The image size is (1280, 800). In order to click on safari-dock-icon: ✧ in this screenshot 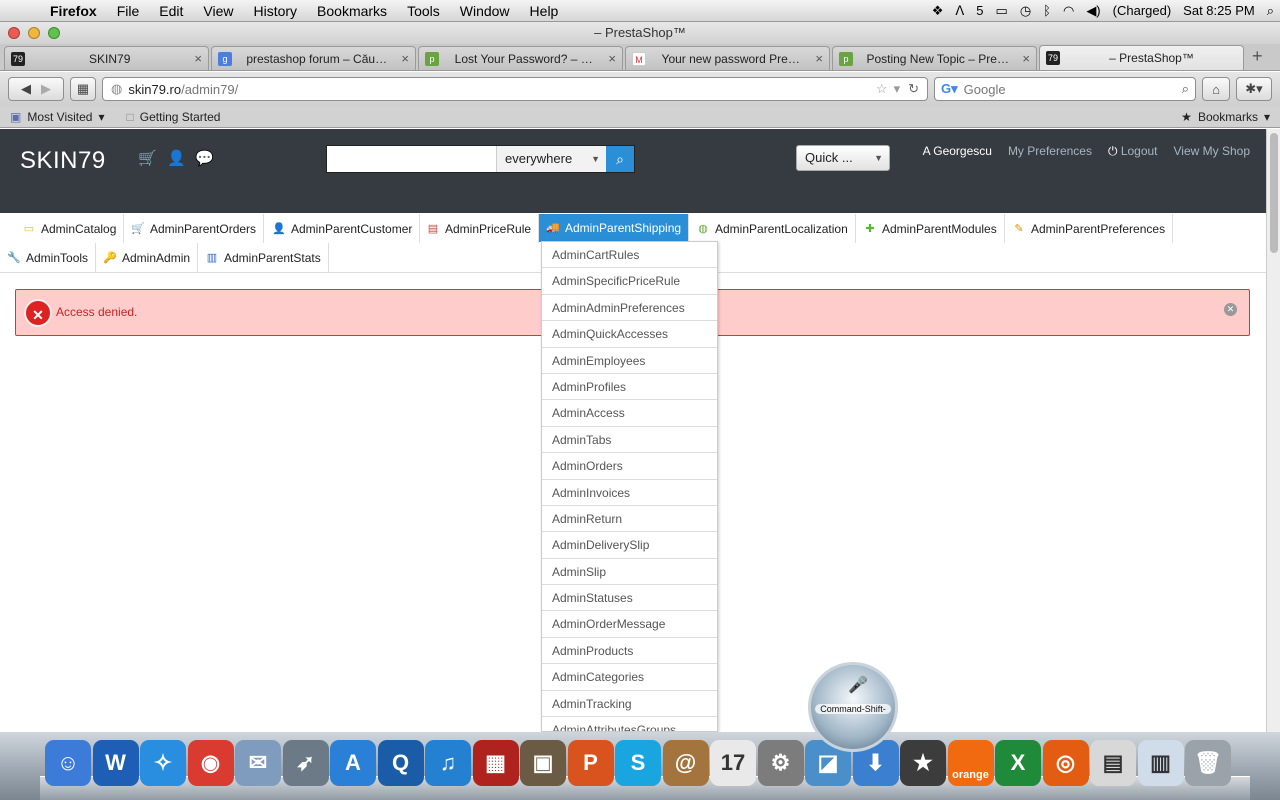, I will do `click(163, 763)`.